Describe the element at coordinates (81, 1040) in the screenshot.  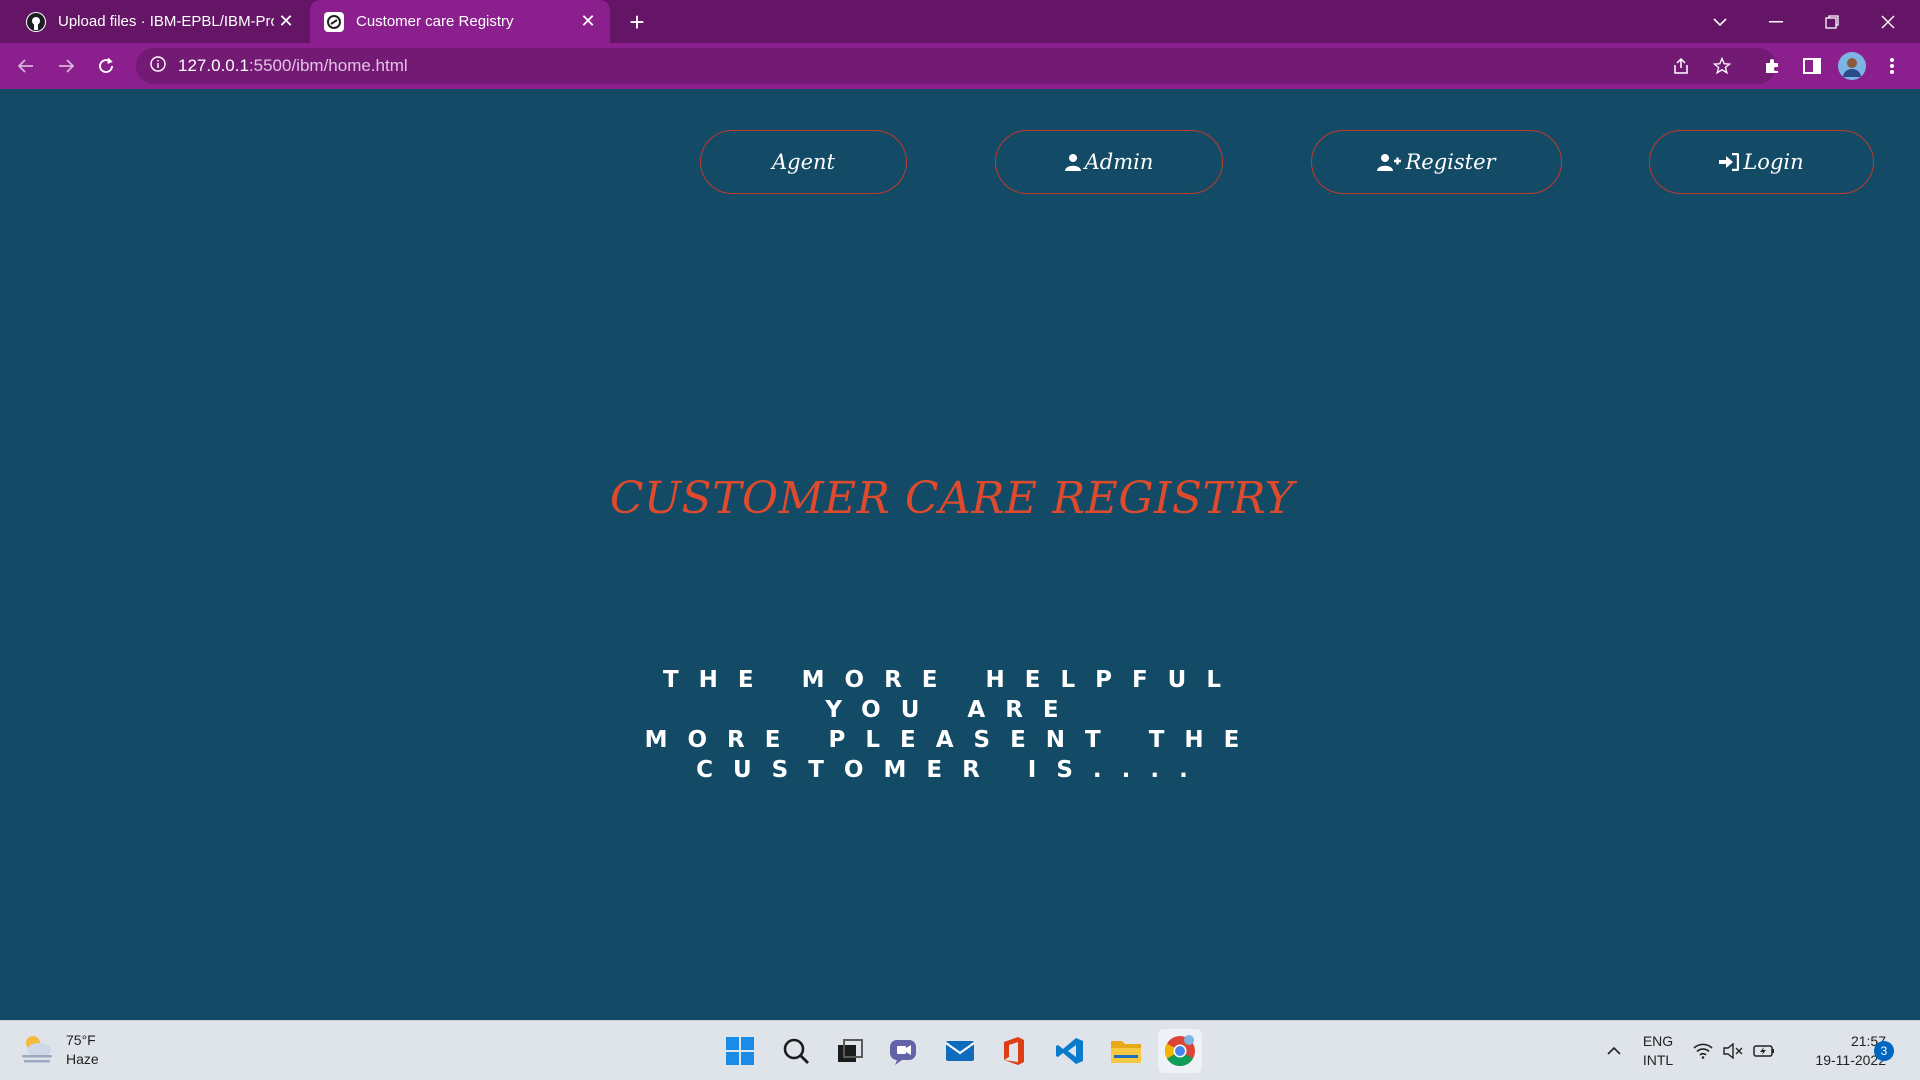
I see `weather-temp: 75°F` at that location.